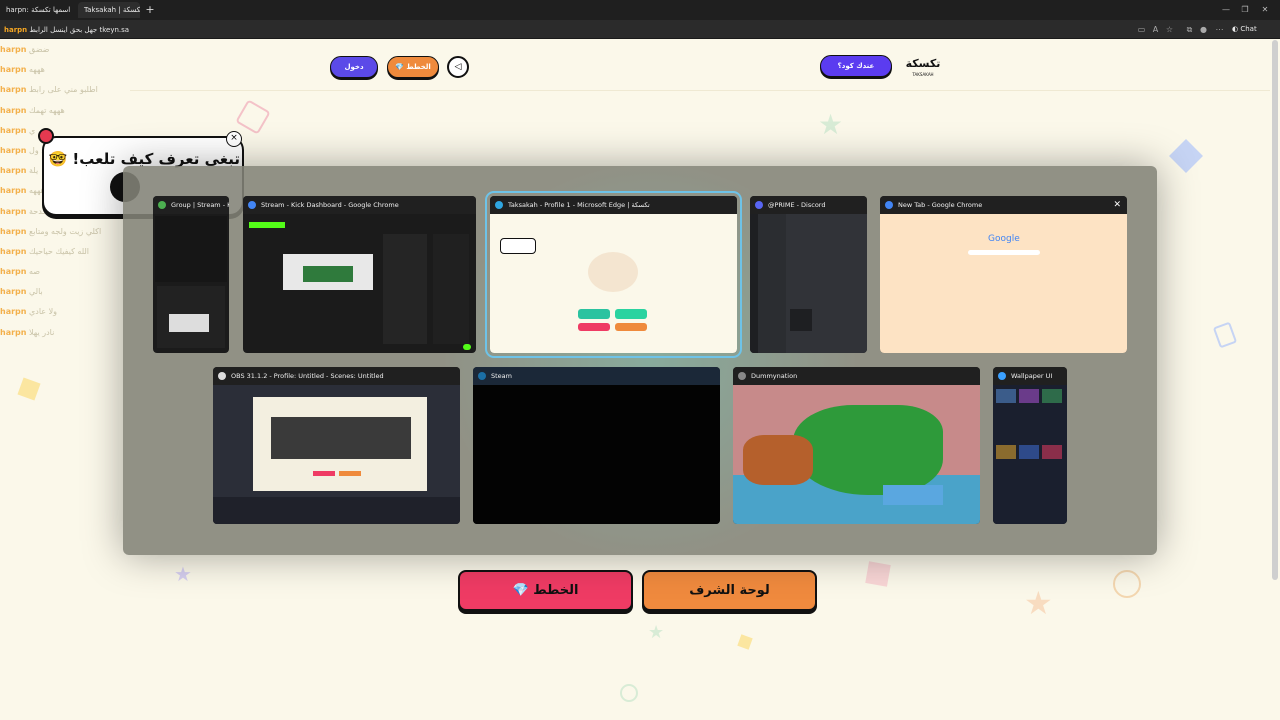 This screenshot has width=1280, height=720. What do you see at coordinates (112, 10) in the screenshot?
I see `tab-label: Taksakah | تكسكة` at bounding box center [112, 10].